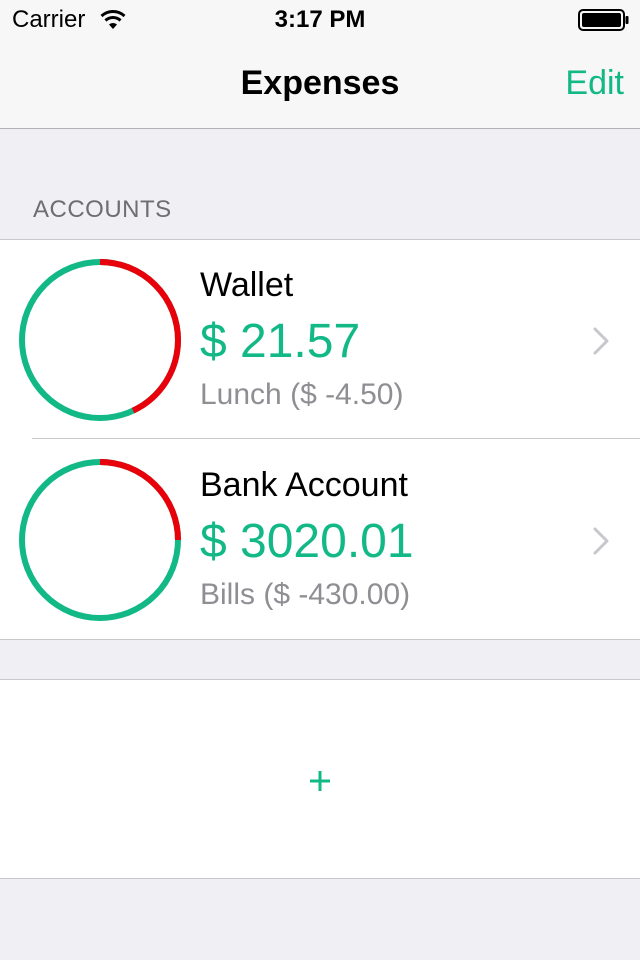 The height and width of the screenshot is (960, 640). Describe the element at coordinates (247, 285) in the screenshot. I see `account-name: Wallet` at that location.